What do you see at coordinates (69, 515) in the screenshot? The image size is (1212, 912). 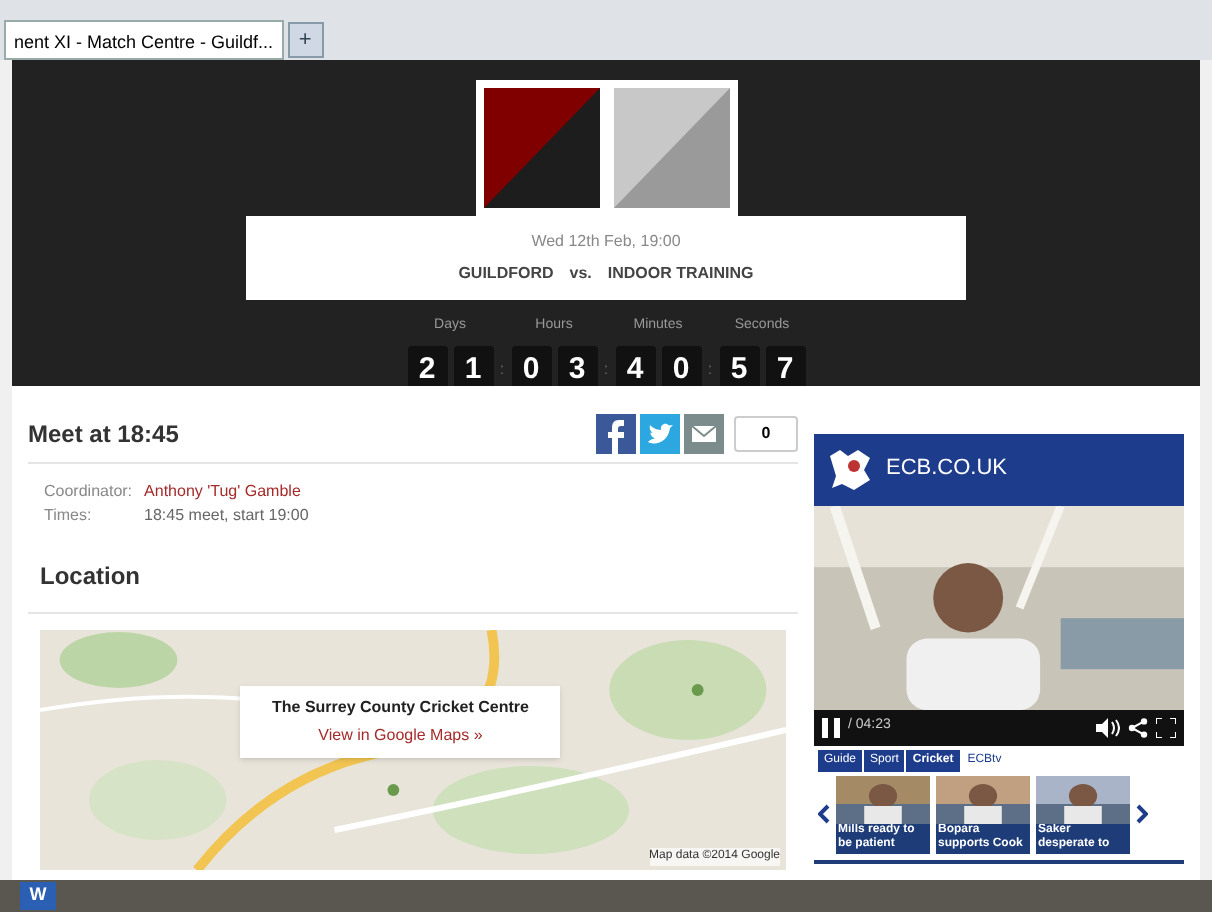 I see `detail-label: Times:` at bounding box center [69, 515].